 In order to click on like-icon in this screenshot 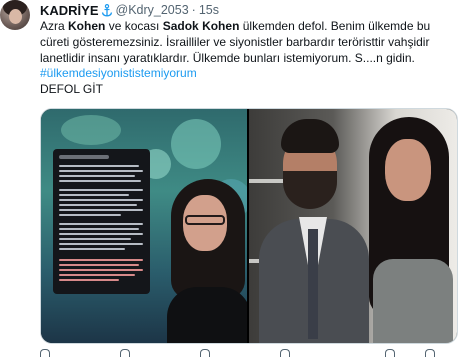, I will do `click(205, 353)`.